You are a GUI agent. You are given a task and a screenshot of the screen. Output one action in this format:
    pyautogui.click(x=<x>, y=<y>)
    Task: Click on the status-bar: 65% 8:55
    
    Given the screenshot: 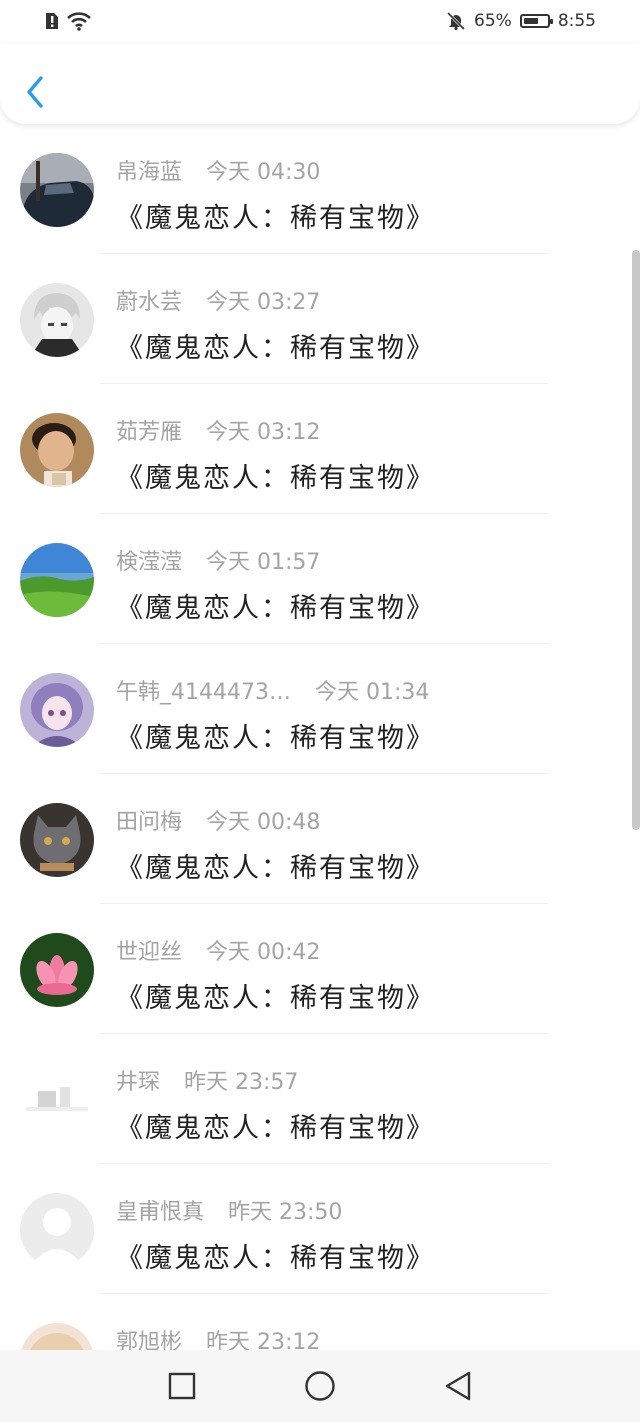 What is the action you would take?
    pyautogui.click(x=320, y=22)
    